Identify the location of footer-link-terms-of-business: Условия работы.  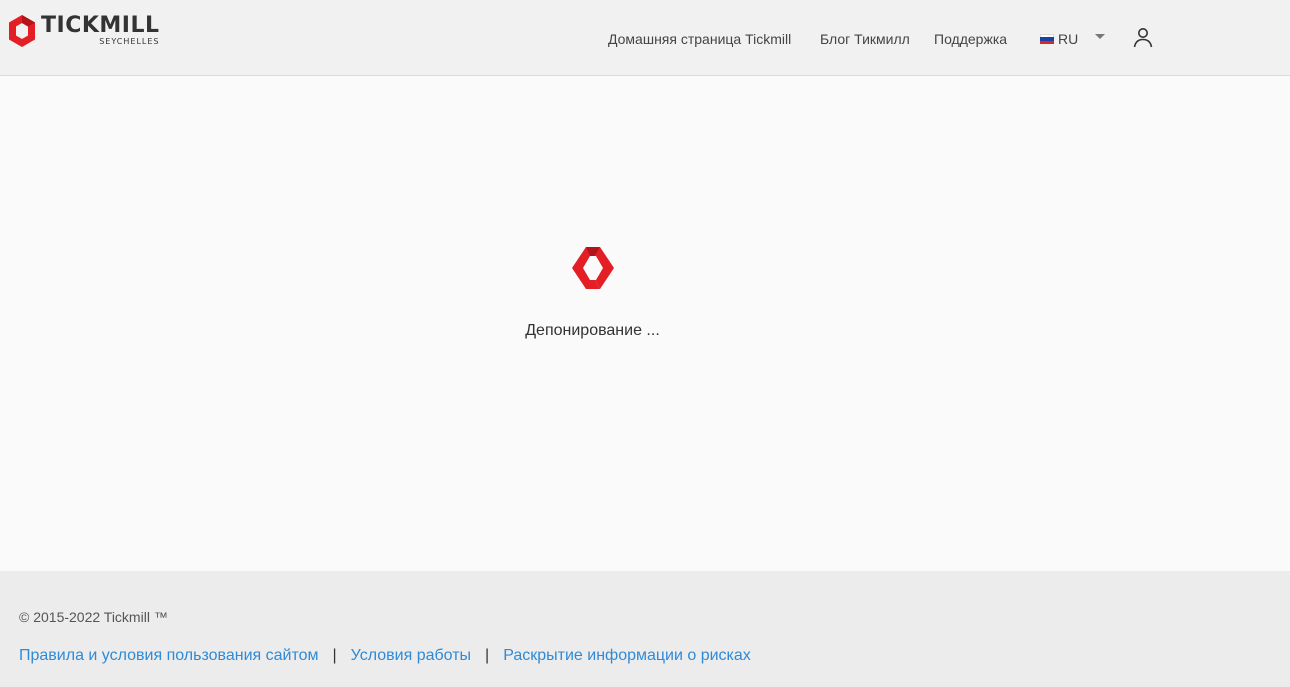
(411, 656).